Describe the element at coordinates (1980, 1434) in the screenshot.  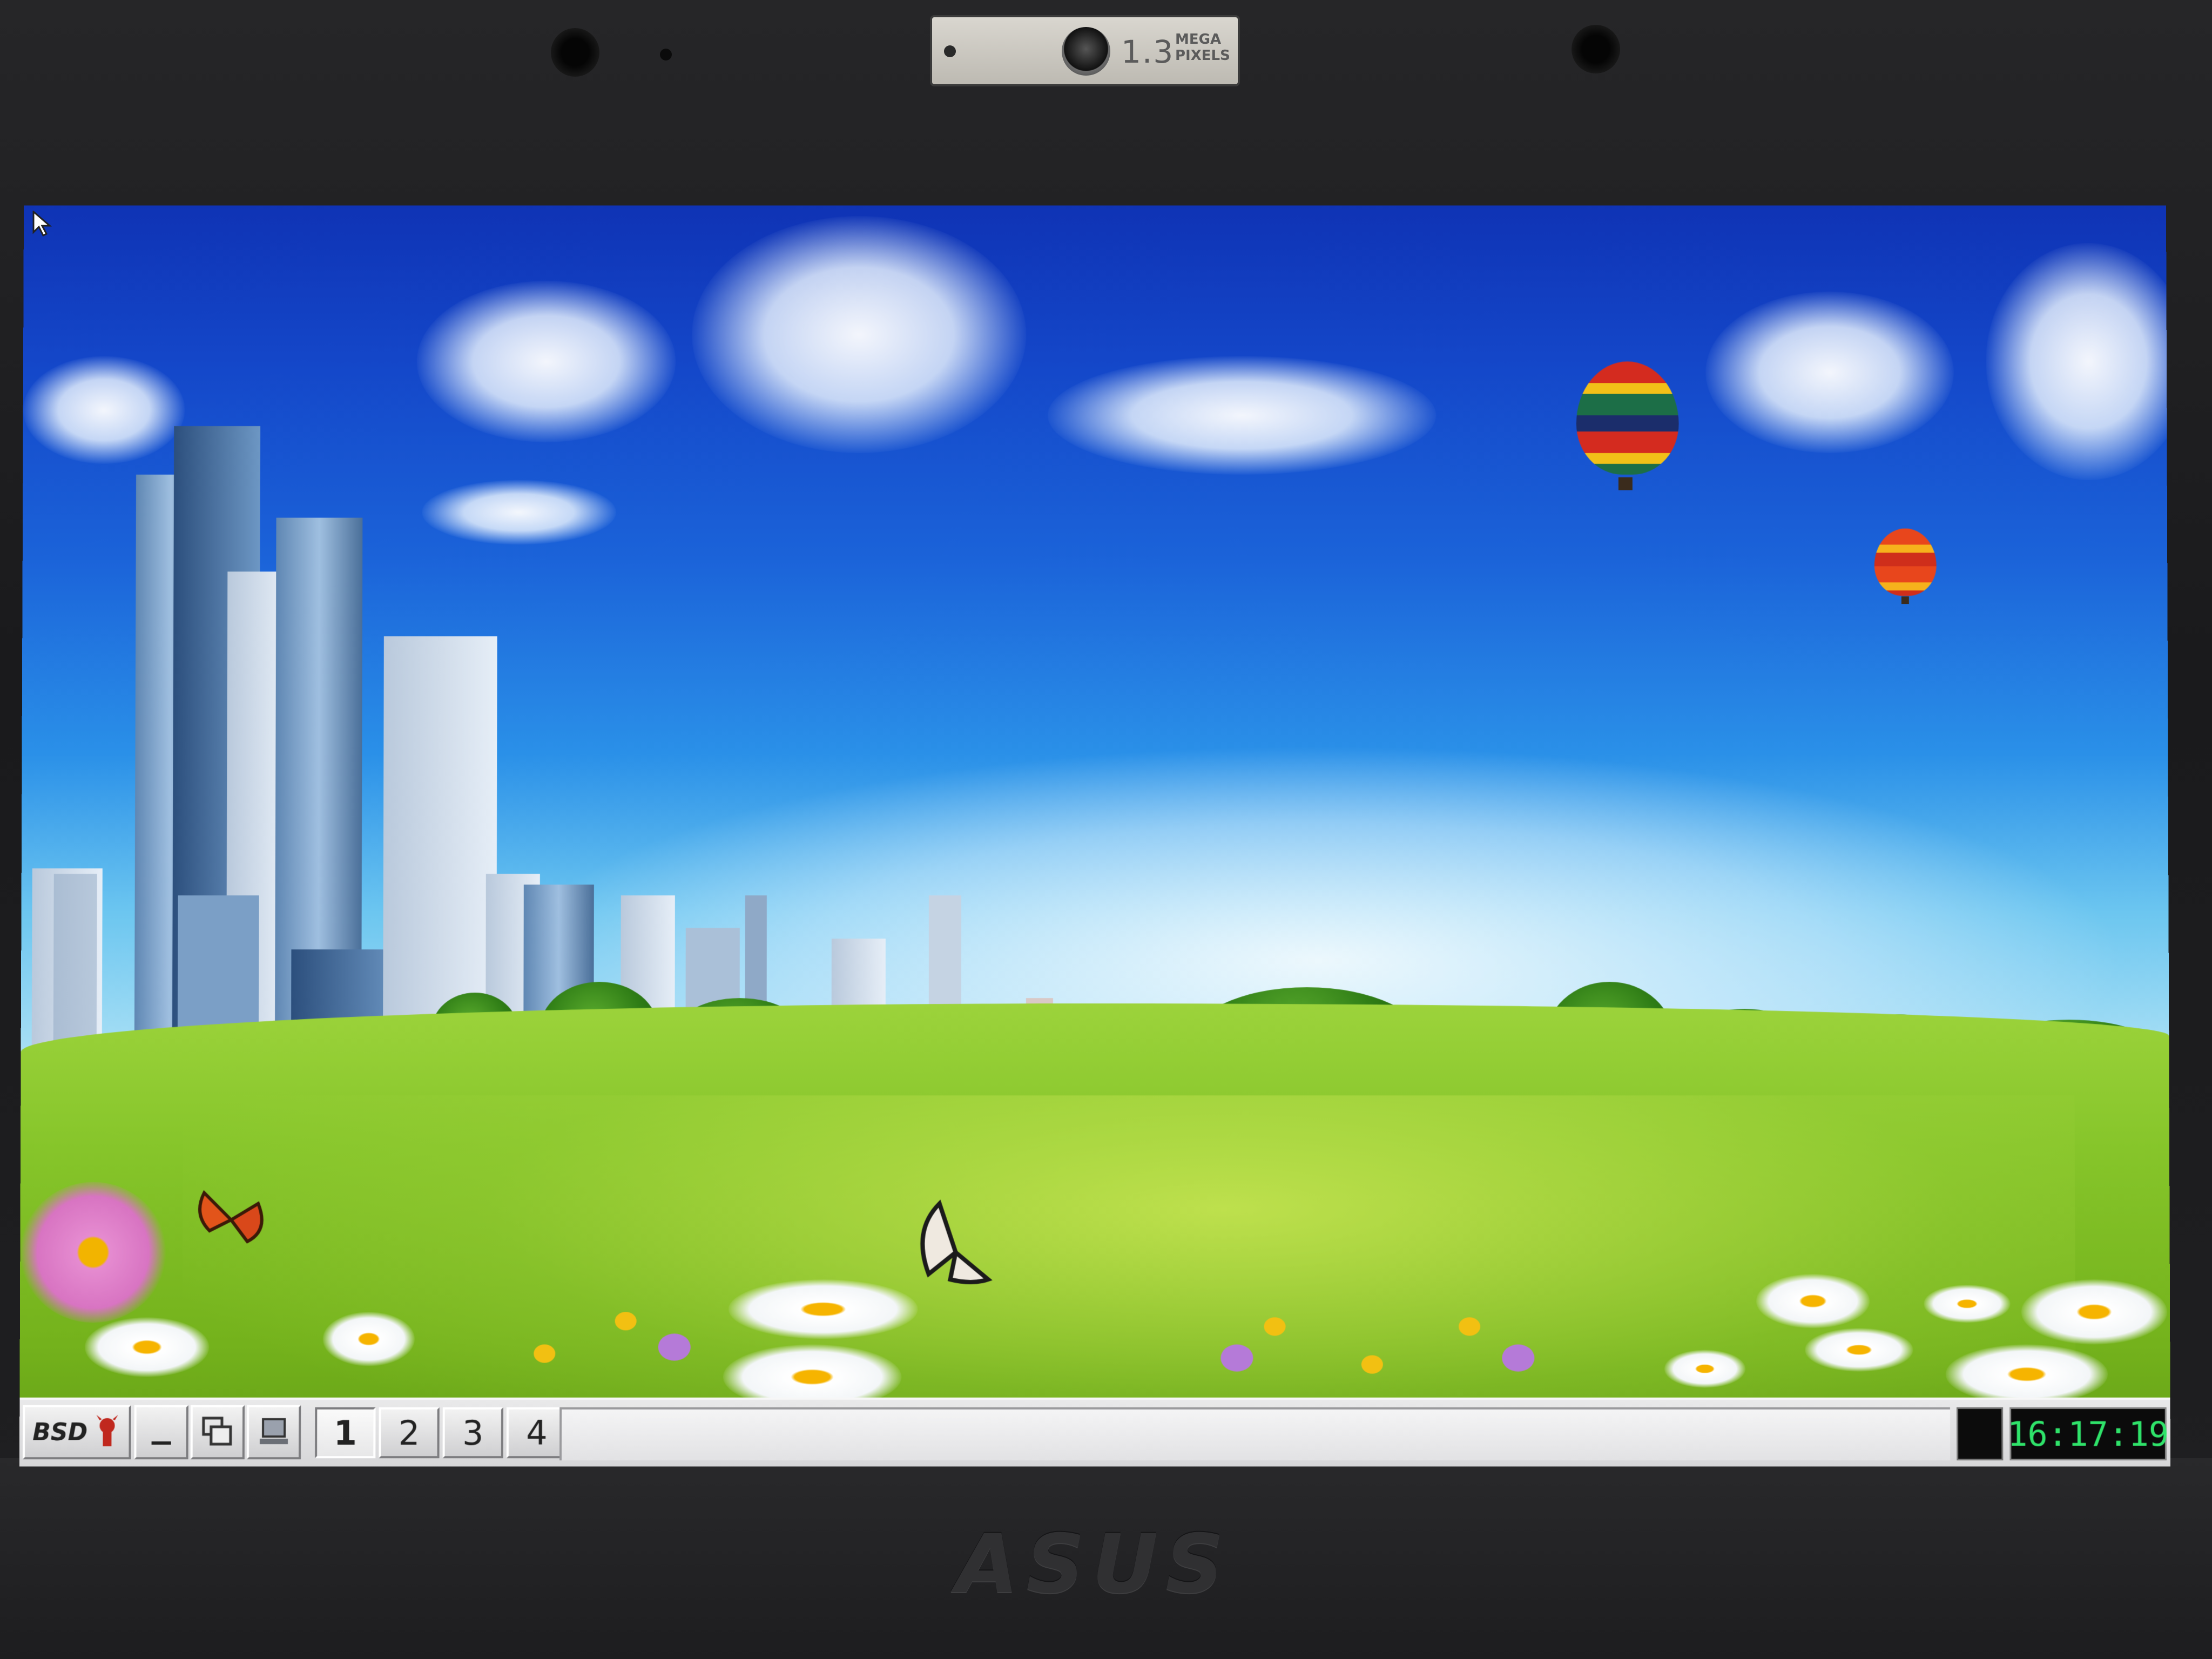
I see `system-tray` at that location.